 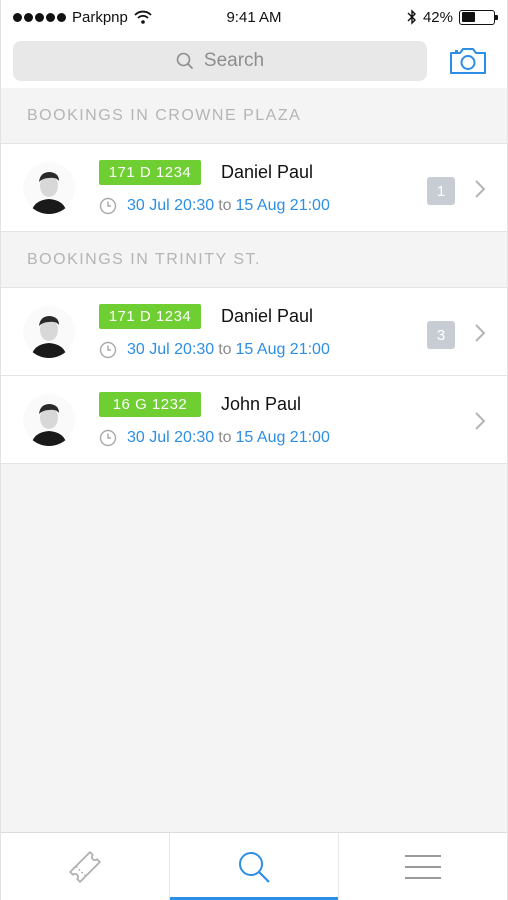 What do you see at coordinates (468, 17) in the screenshot?
I see `battery-level` at bounding box center [468, 17].